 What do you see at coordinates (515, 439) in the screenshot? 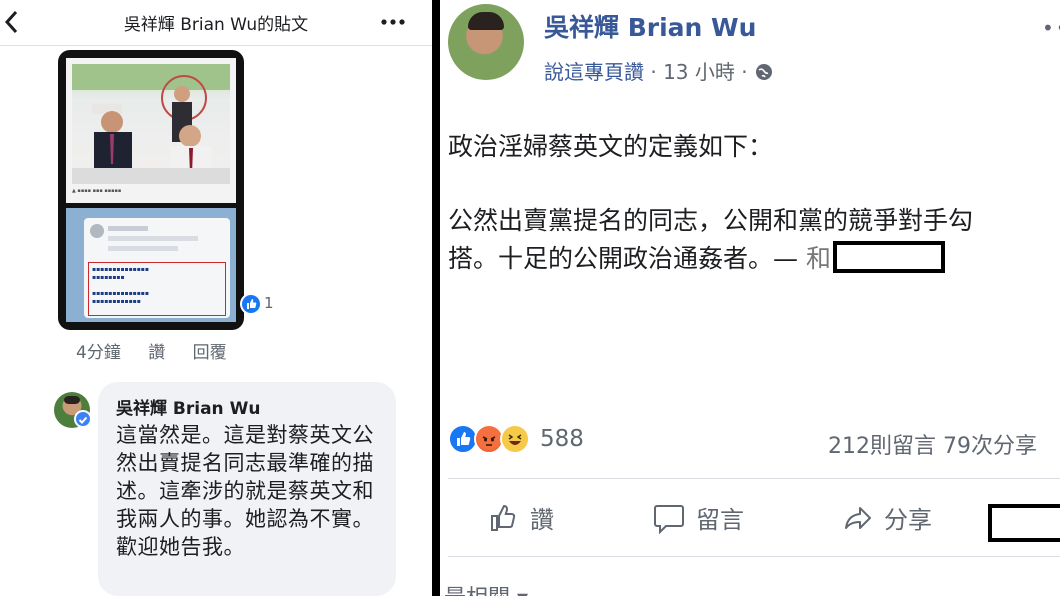
I see `haha-reaction-icon` at bounding box center [515, 439].